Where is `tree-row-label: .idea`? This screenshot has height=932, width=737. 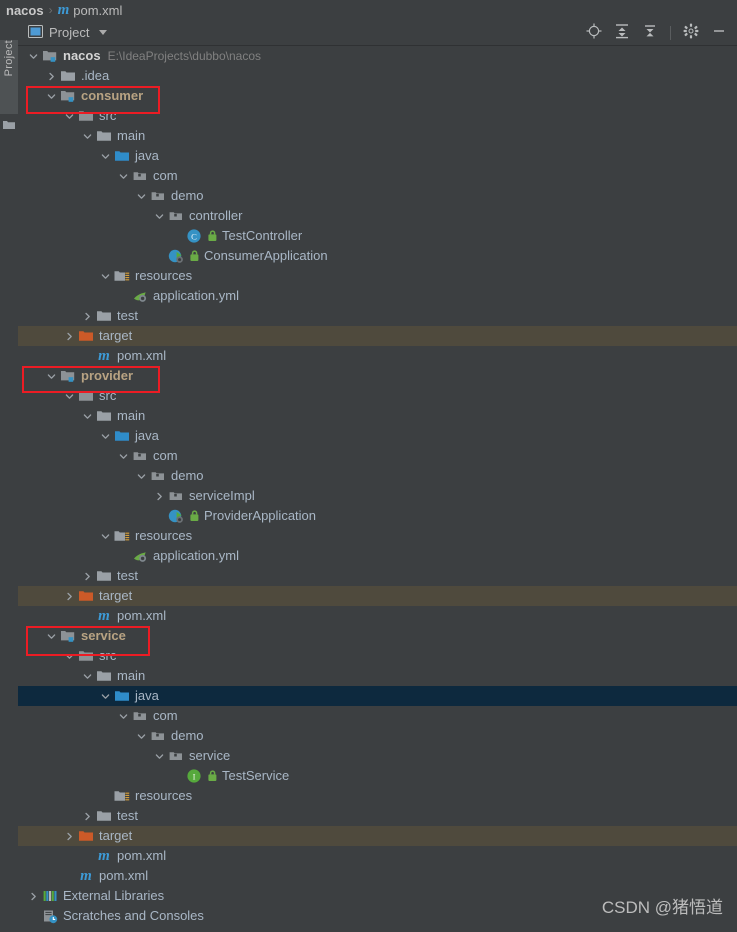 tree-row-label: .idea is located at coordinates (95, 75).